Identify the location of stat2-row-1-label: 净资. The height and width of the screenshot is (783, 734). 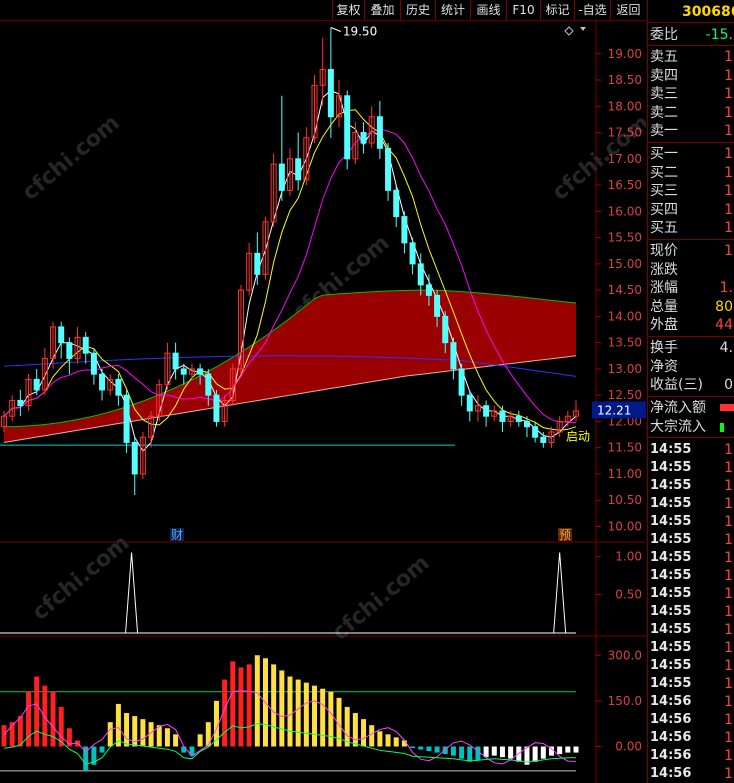
(664, 366).